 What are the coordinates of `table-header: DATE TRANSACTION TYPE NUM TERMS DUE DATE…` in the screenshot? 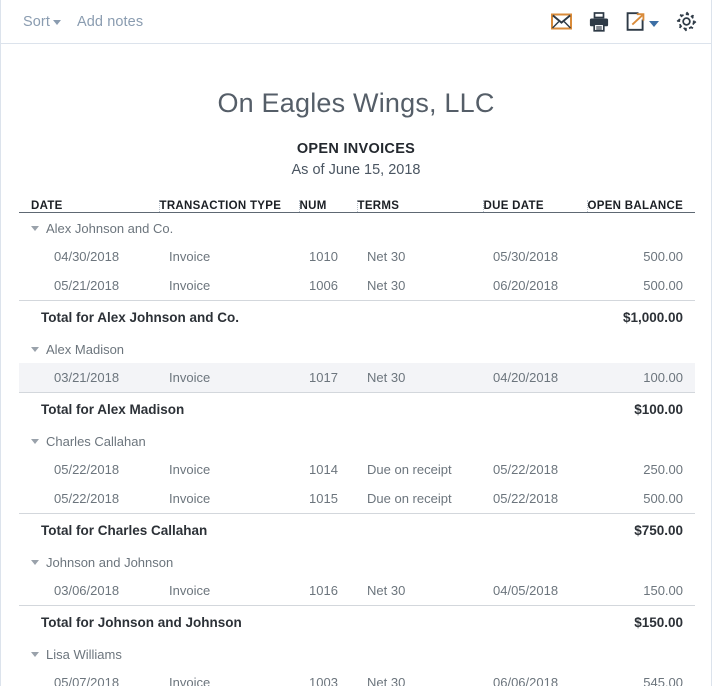 It's located at (357, 206).